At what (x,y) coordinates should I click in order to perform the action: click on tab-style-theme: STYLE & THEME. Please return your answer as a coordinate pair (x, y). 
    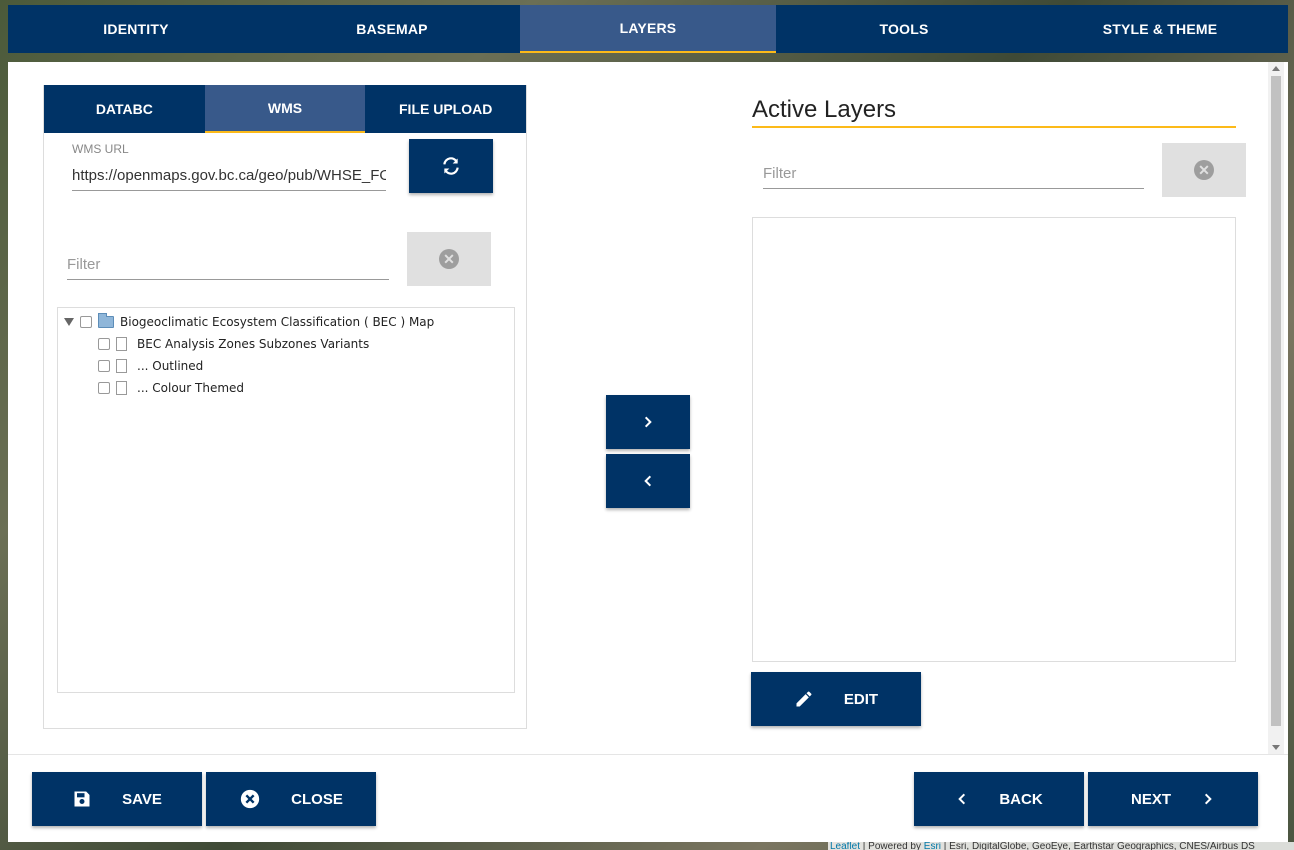
    Looking at the image, I should click on (1160, 29).